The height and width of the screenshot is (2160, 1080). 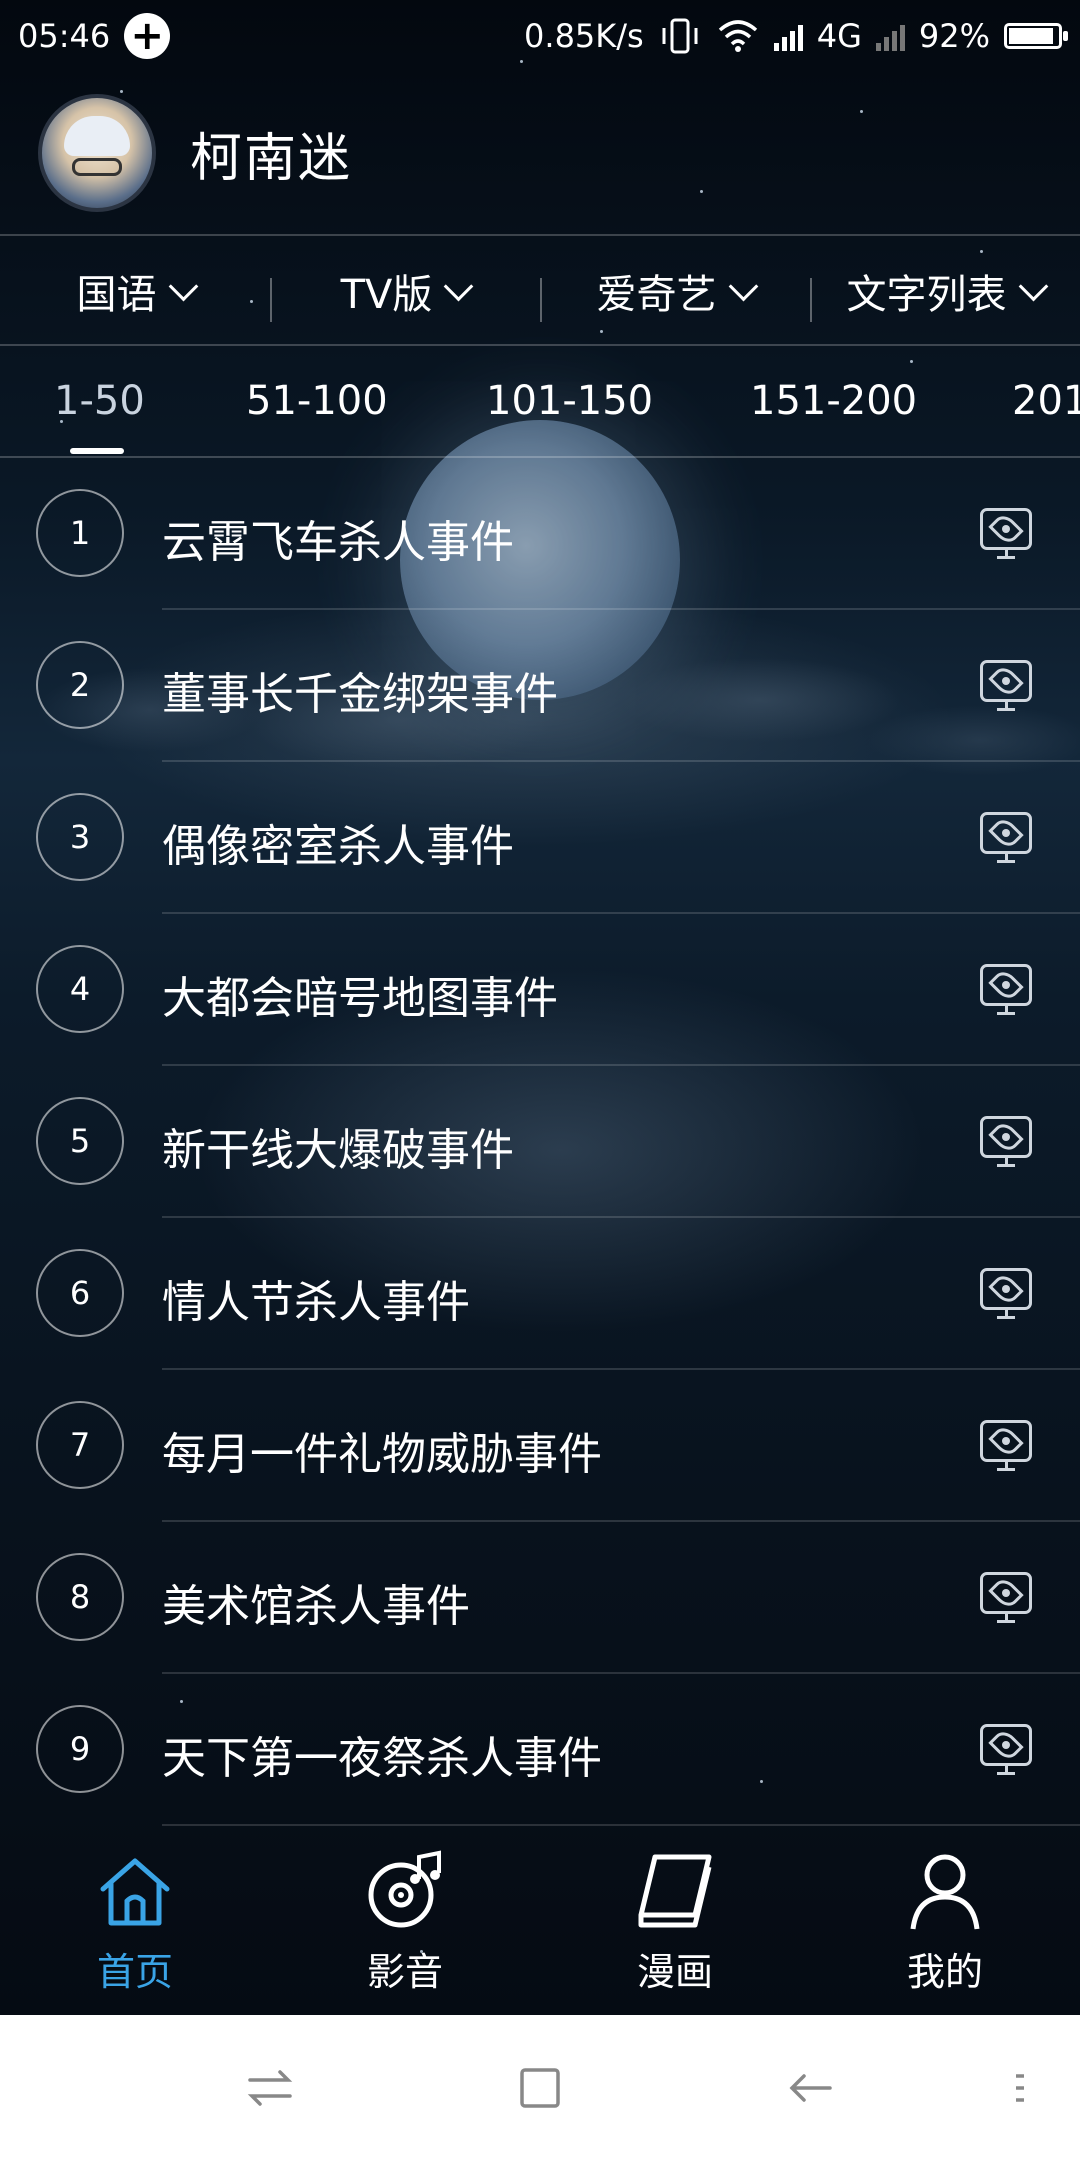 I want to click on nav-media: 影音, so click(x=405, y=1922).